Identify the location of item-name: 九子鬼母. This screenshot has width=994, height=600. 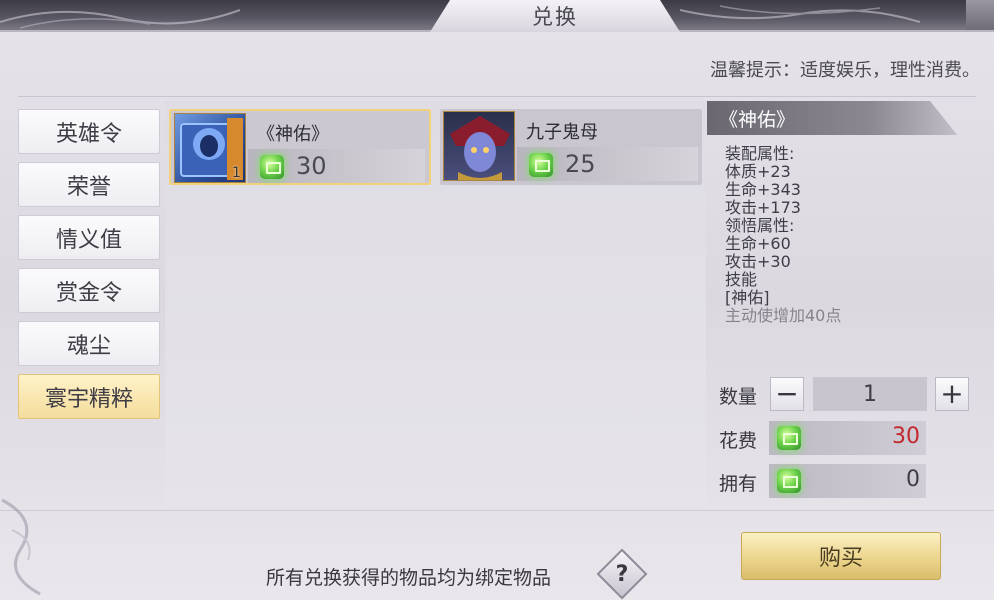
(562, 132).